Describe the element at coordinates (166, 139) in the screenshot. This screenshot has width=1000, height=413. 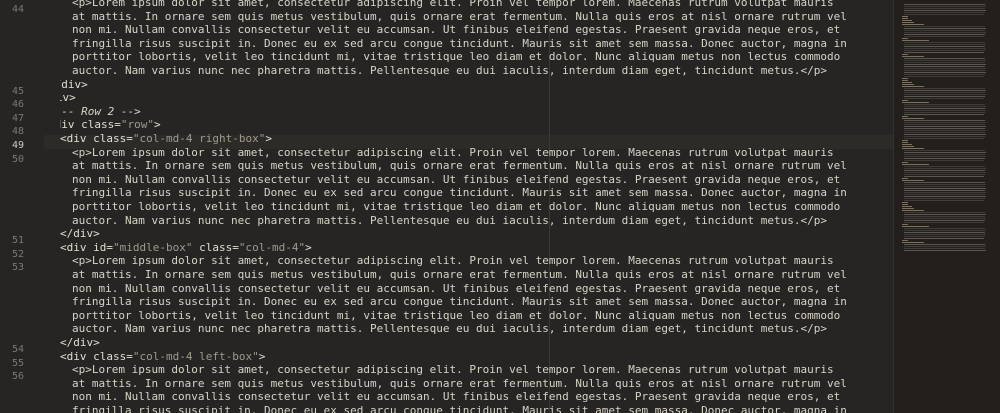
I see `code-line: <div class="col-md-4 right-box">` at that location.